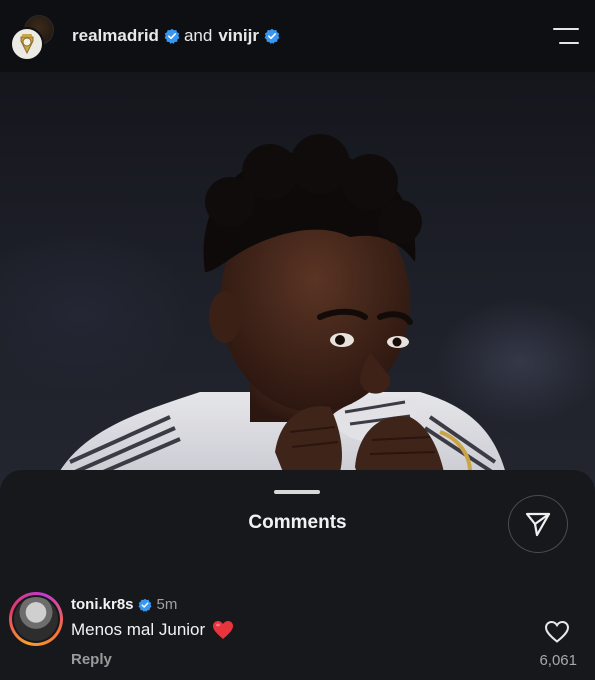  I want to click on collab-avatars, so click(33, 36).